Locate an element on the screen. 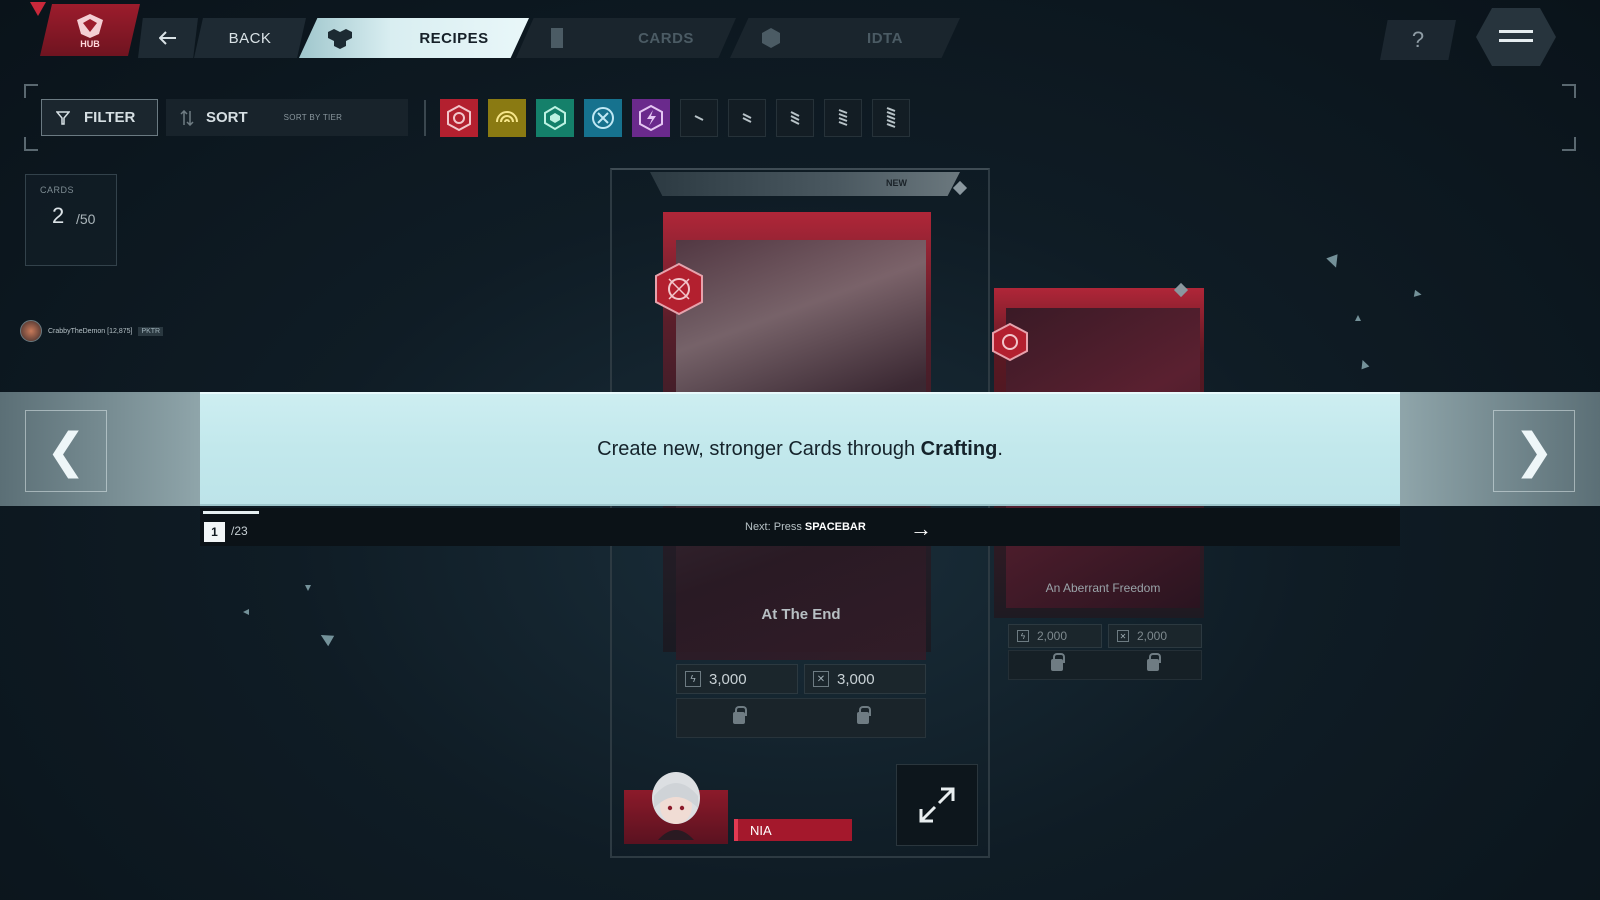  filter-label: FILTER is located at coordinates (110, 117).